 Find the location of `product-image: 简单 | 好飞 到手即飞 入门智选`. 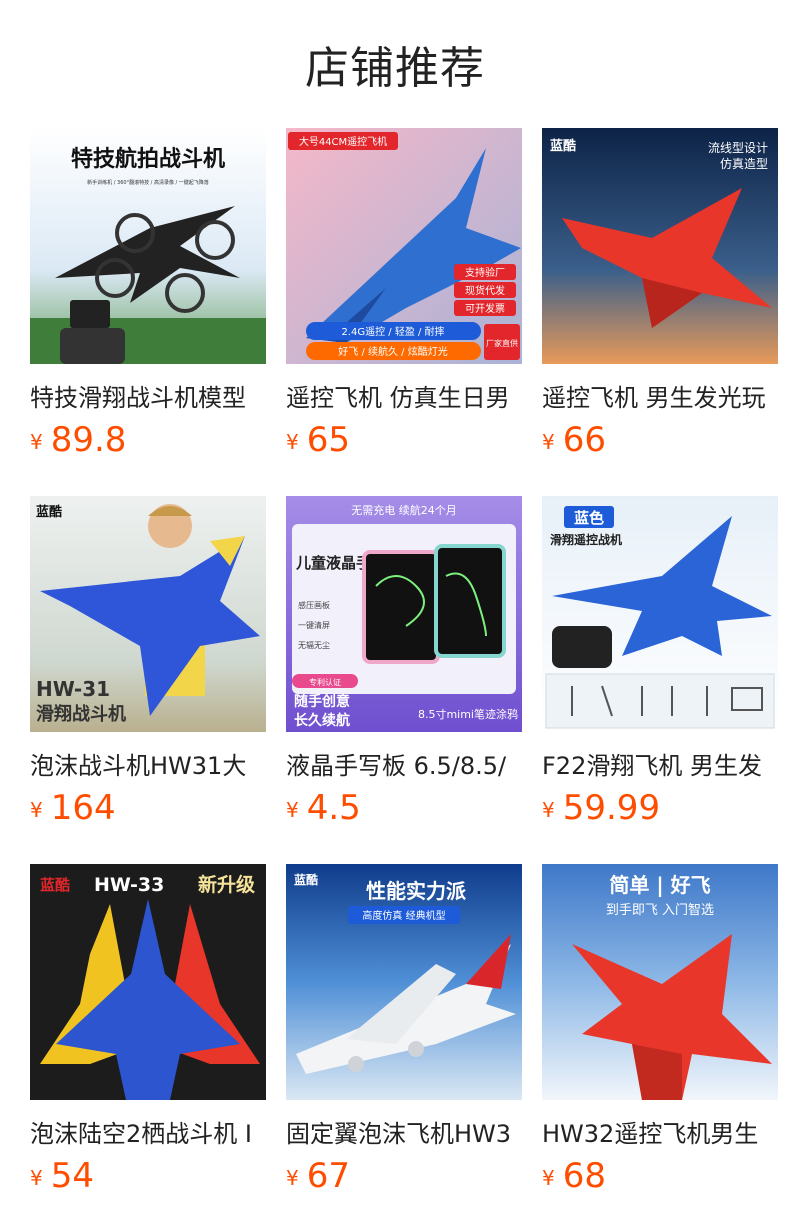

product-image: 简单 | 好飞 到手即飞 入门智选 is located at coordinates (660, 982).